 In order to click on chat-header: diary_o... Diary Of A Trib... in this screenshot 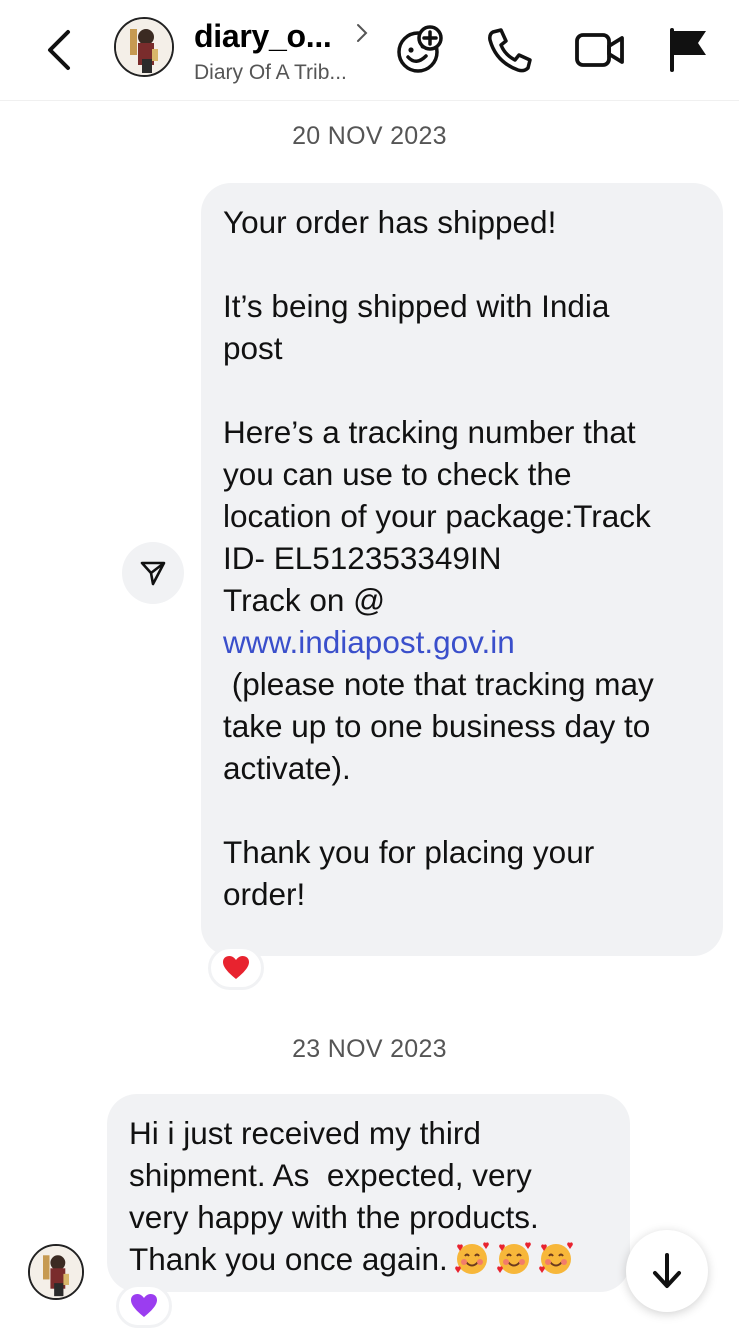, I will do `click(369, 50)`.